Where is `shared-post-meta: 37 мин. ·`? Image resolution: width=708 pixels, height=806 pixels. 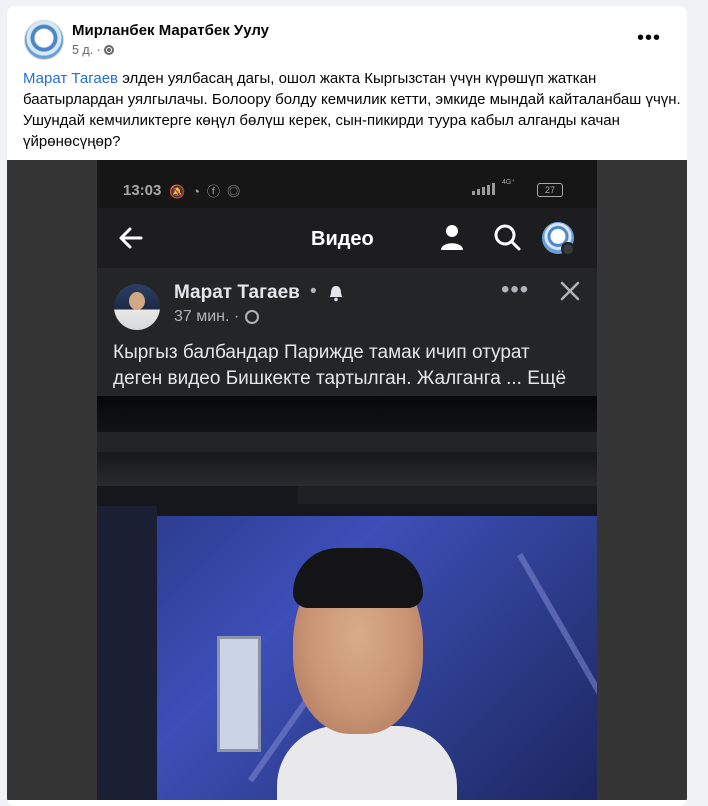
shared-post-meta: 37 мин. · is located at coordinates (217, 317).